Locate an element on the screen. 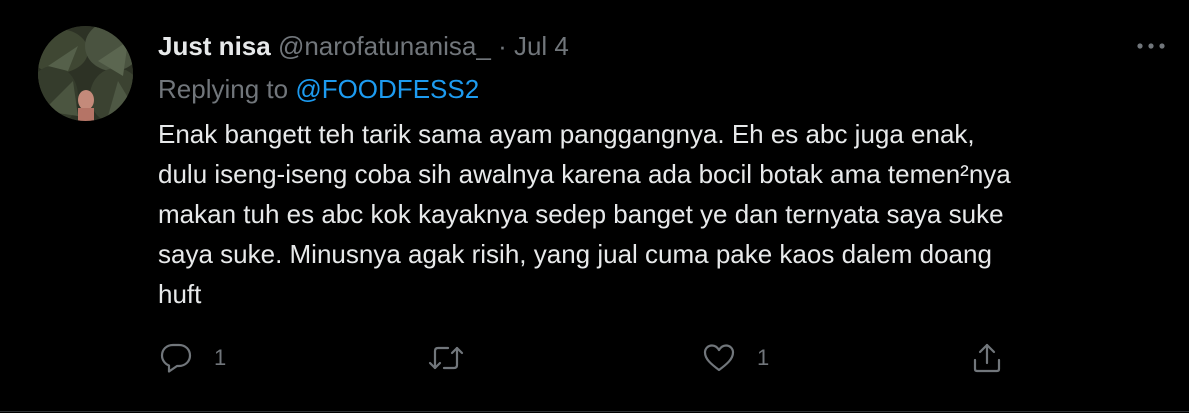  author-name: Just nisa is located at coordinates (214, 46).